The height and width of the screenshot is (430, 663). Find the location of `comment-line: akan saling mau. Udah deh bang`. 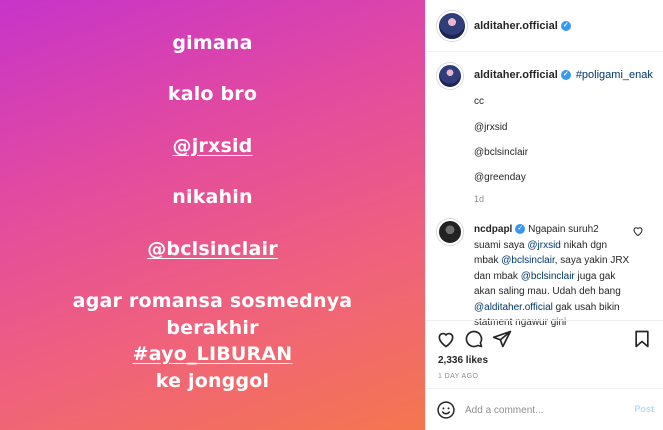

comment-line: akan saling mau. Udah deh bang is located at coordinates (558, 292).